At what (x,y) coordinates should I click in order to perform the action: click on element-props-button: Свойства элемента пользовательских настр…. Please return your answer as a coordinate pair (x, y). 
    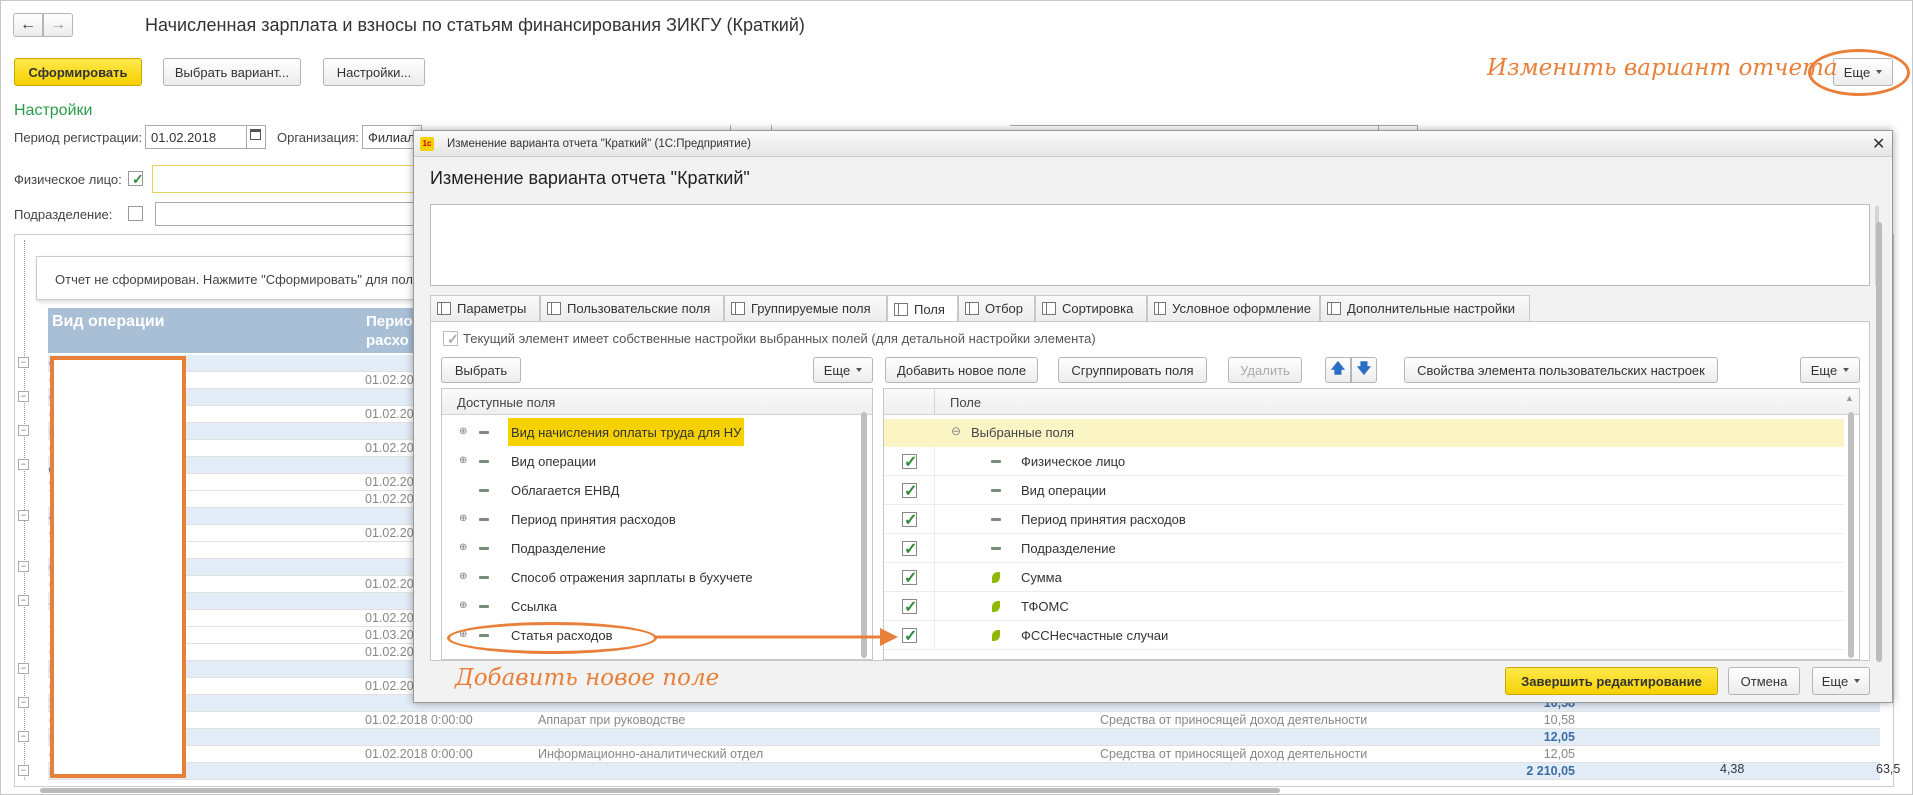
    Looking at the image, I should click on (1561, 370).